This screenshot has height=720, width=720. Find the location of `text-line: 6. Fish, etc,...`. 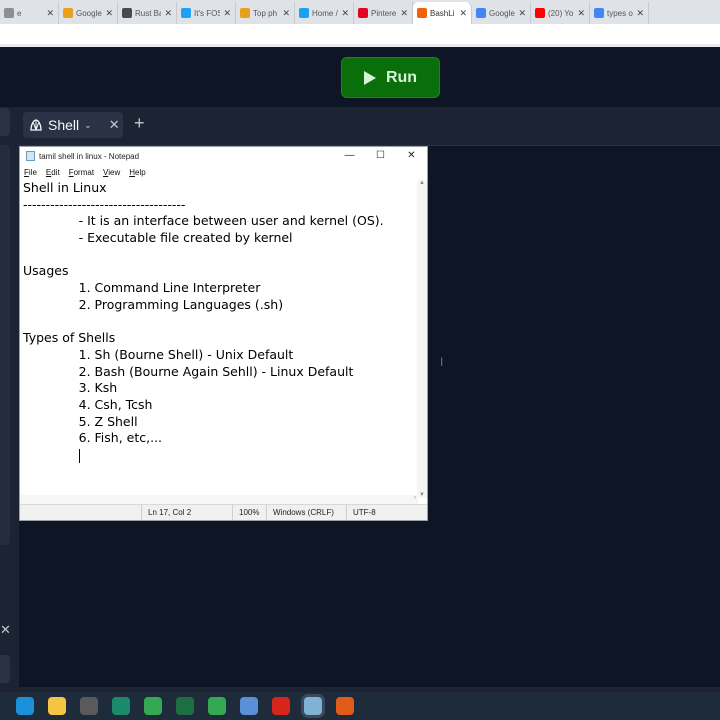

text-line: 6. Fish, etc,... is located at coordinates (93, 438).